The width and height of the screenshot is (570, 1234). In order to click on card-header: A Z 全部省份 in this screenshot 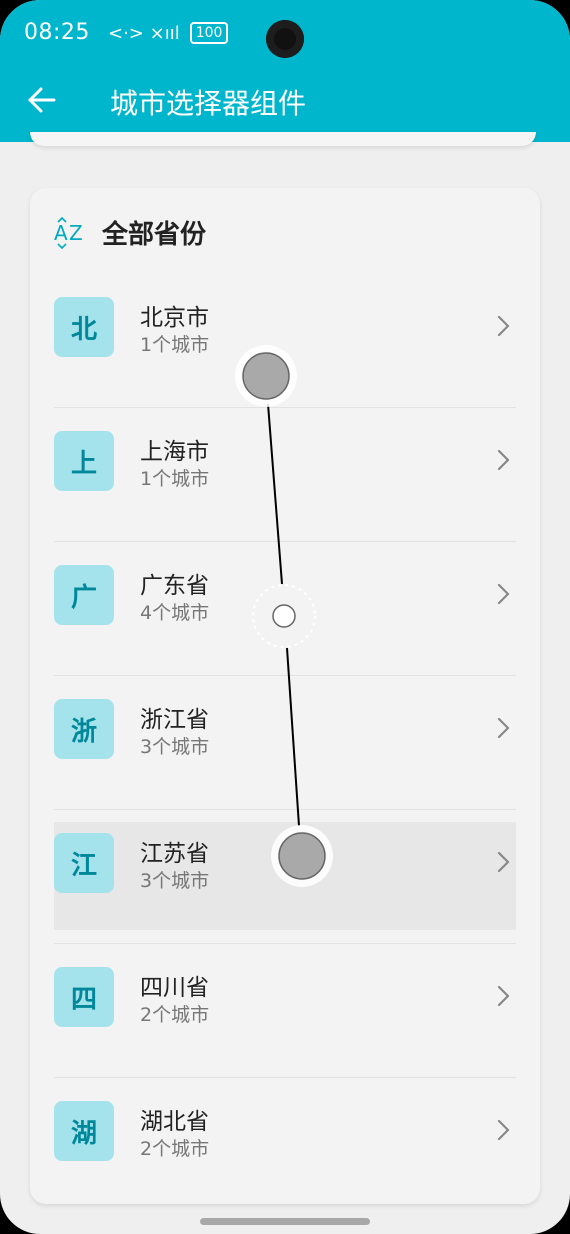, I will do `click(130, 232)`.